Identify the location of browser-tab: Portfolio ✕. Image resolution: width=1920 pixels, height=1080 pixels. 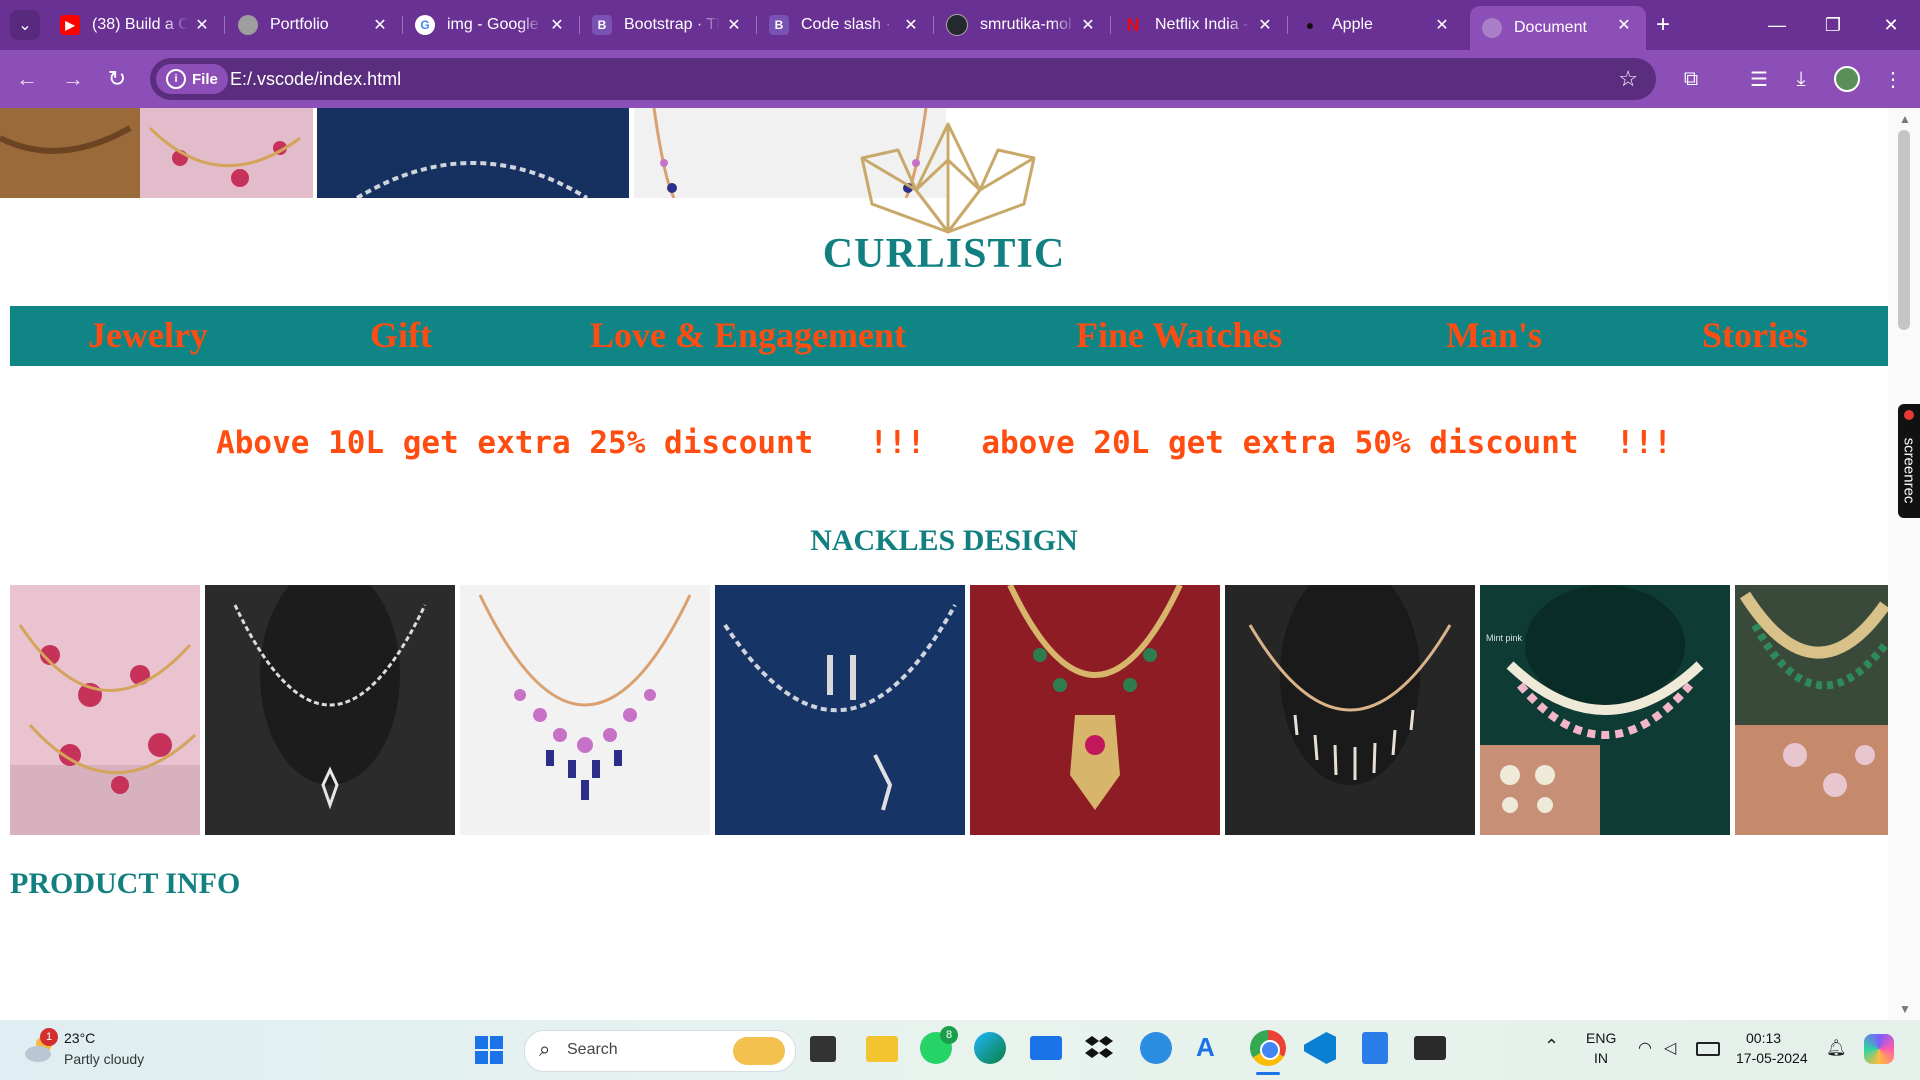
(314, 25).